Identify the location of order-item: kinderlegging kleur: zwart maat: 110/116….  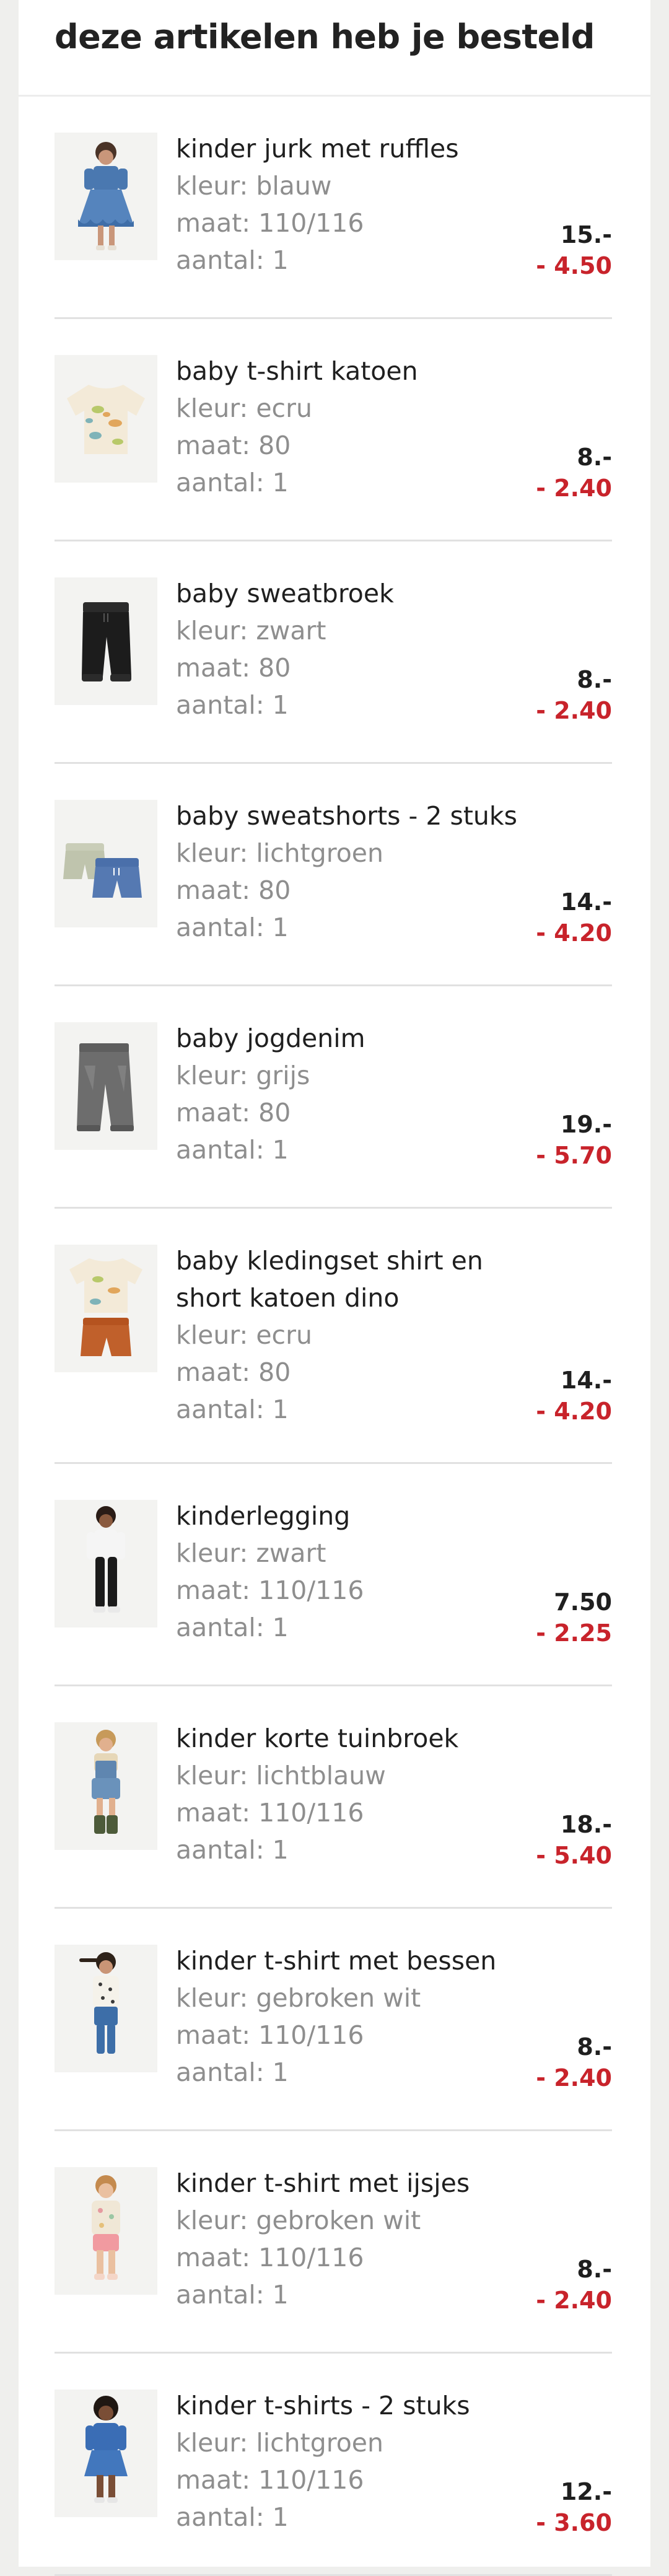
(334, 1575).